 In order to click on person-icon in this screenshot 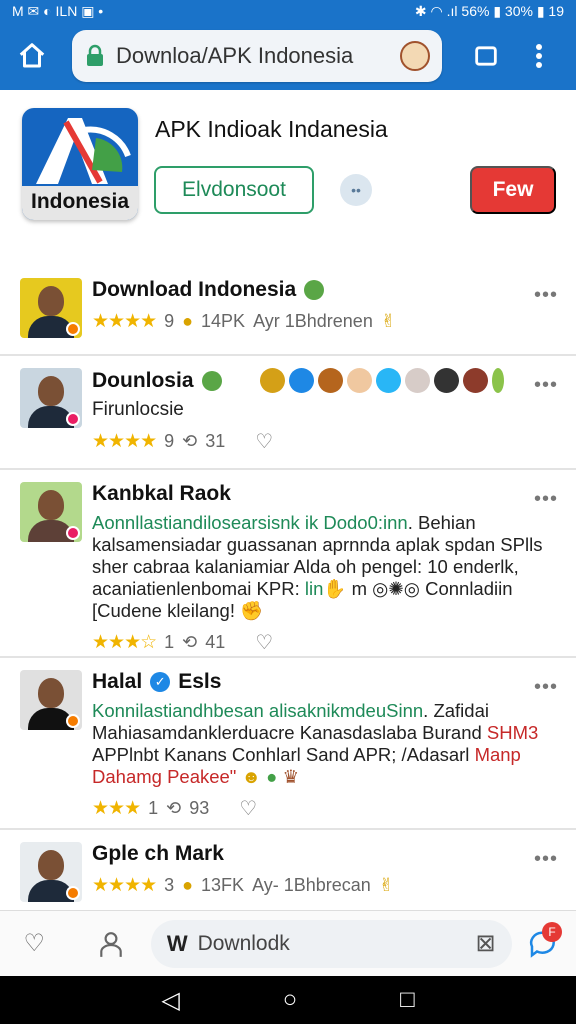, I will do `click(110, 944)`.